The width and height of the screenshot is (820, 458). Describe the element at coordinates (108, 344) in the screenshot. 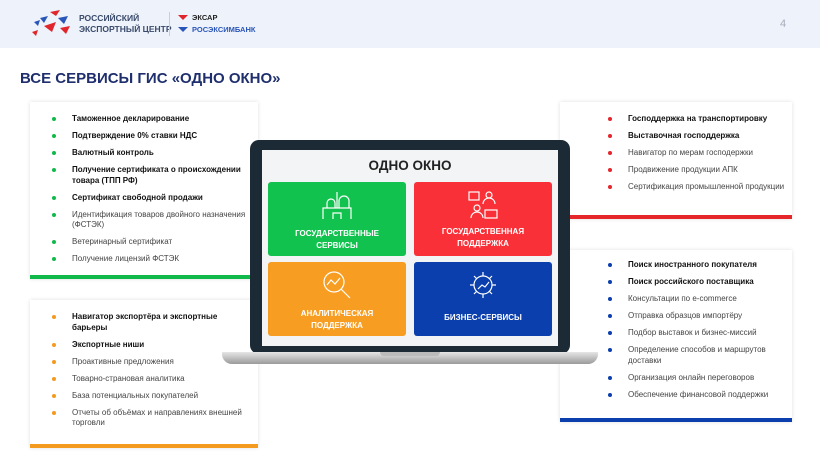

I see `list-item-text: Экспортные ниши` at that location.